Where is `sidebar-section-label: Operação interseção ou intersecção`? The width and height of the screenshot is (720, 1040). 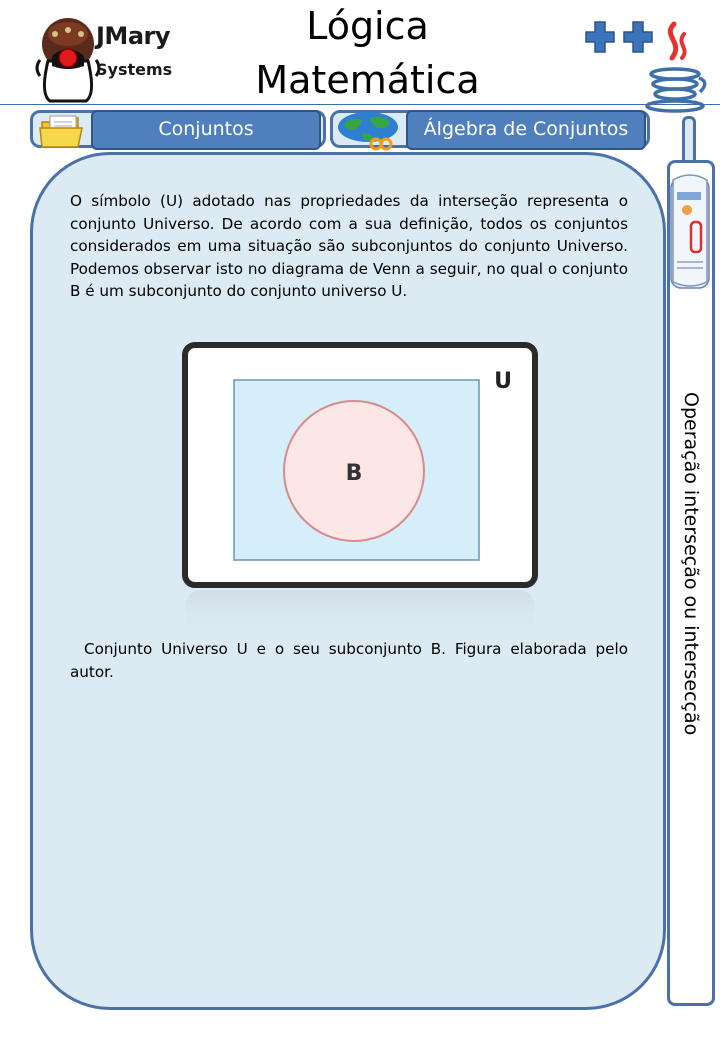 sidebar-section-label: Operação interseção ou intersecção is located at coordinates (691, 582).